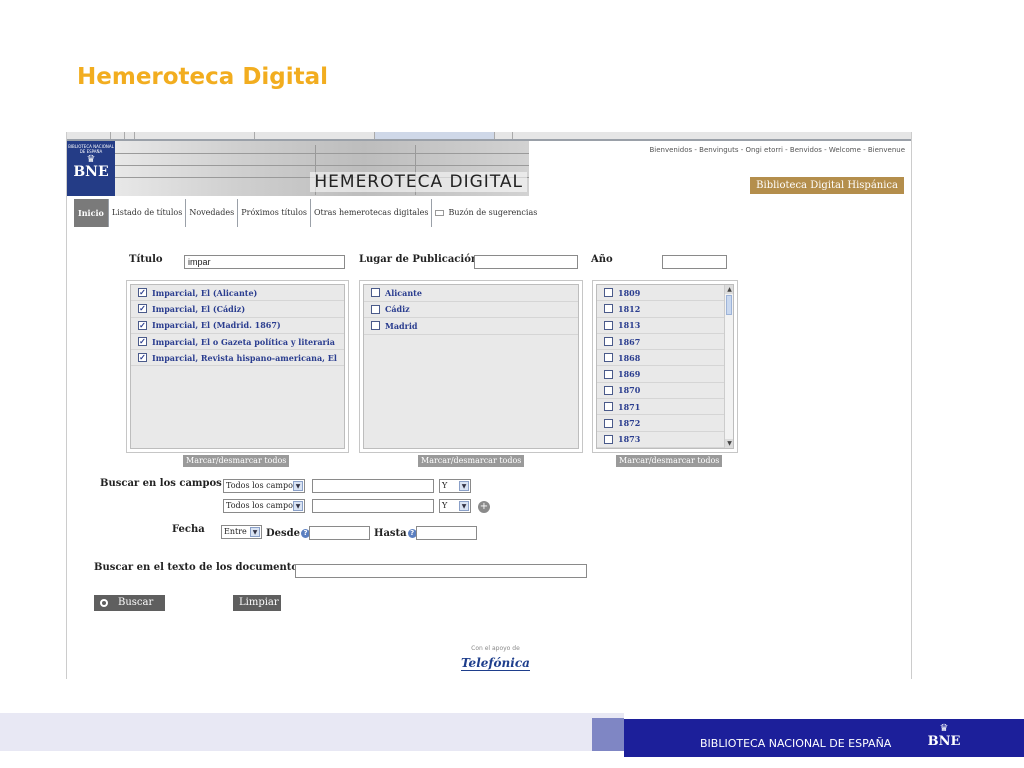  I want to click on bne-logo-small-text: BIBLIOTECA NACIONAL DE ESPAÑA, so click(91, 149).